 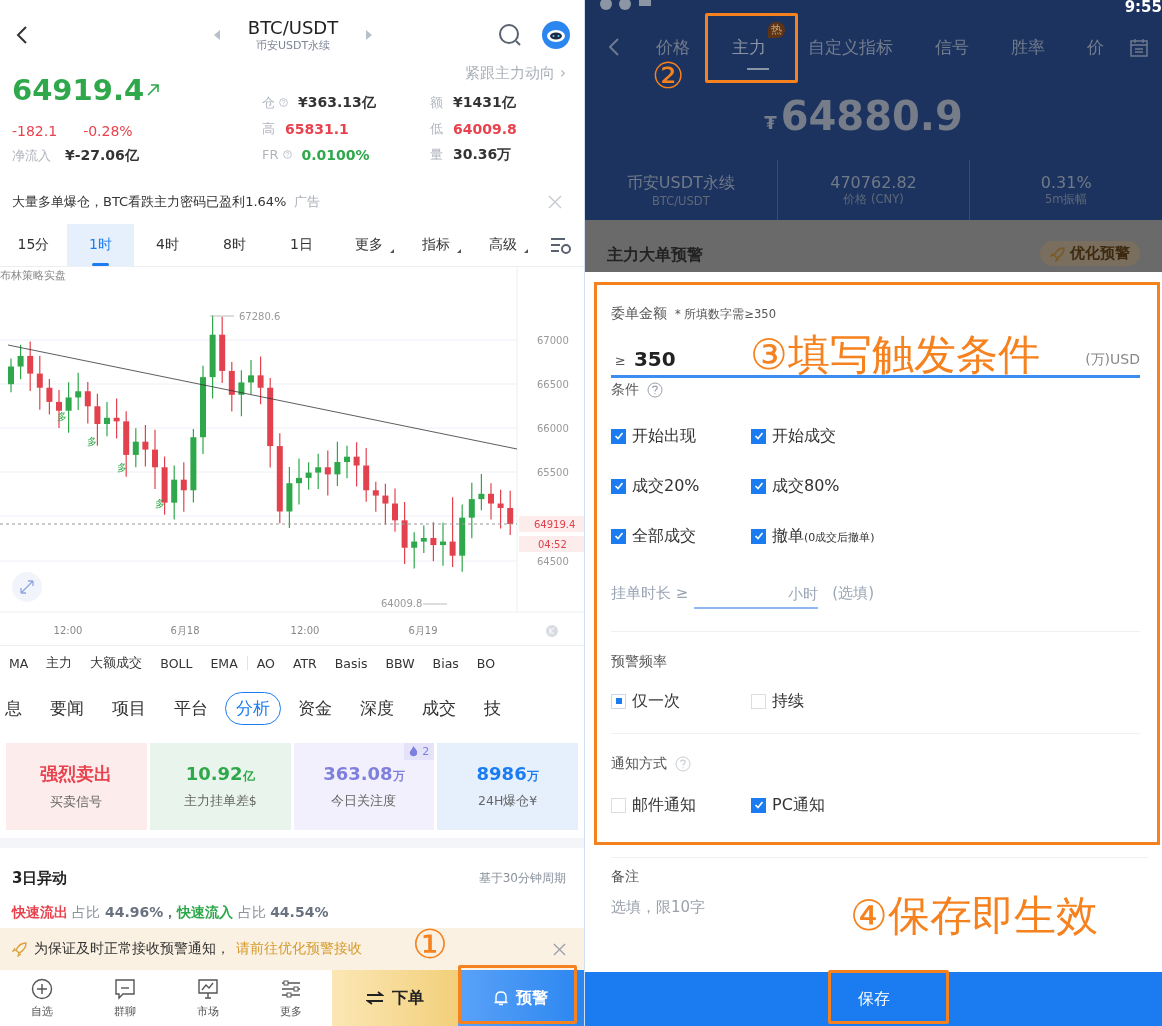 What do you see at coordinates (76, 773) in the screenshot?
I see `metric-value: 强烈卖出` at bounding box center [76, 773].